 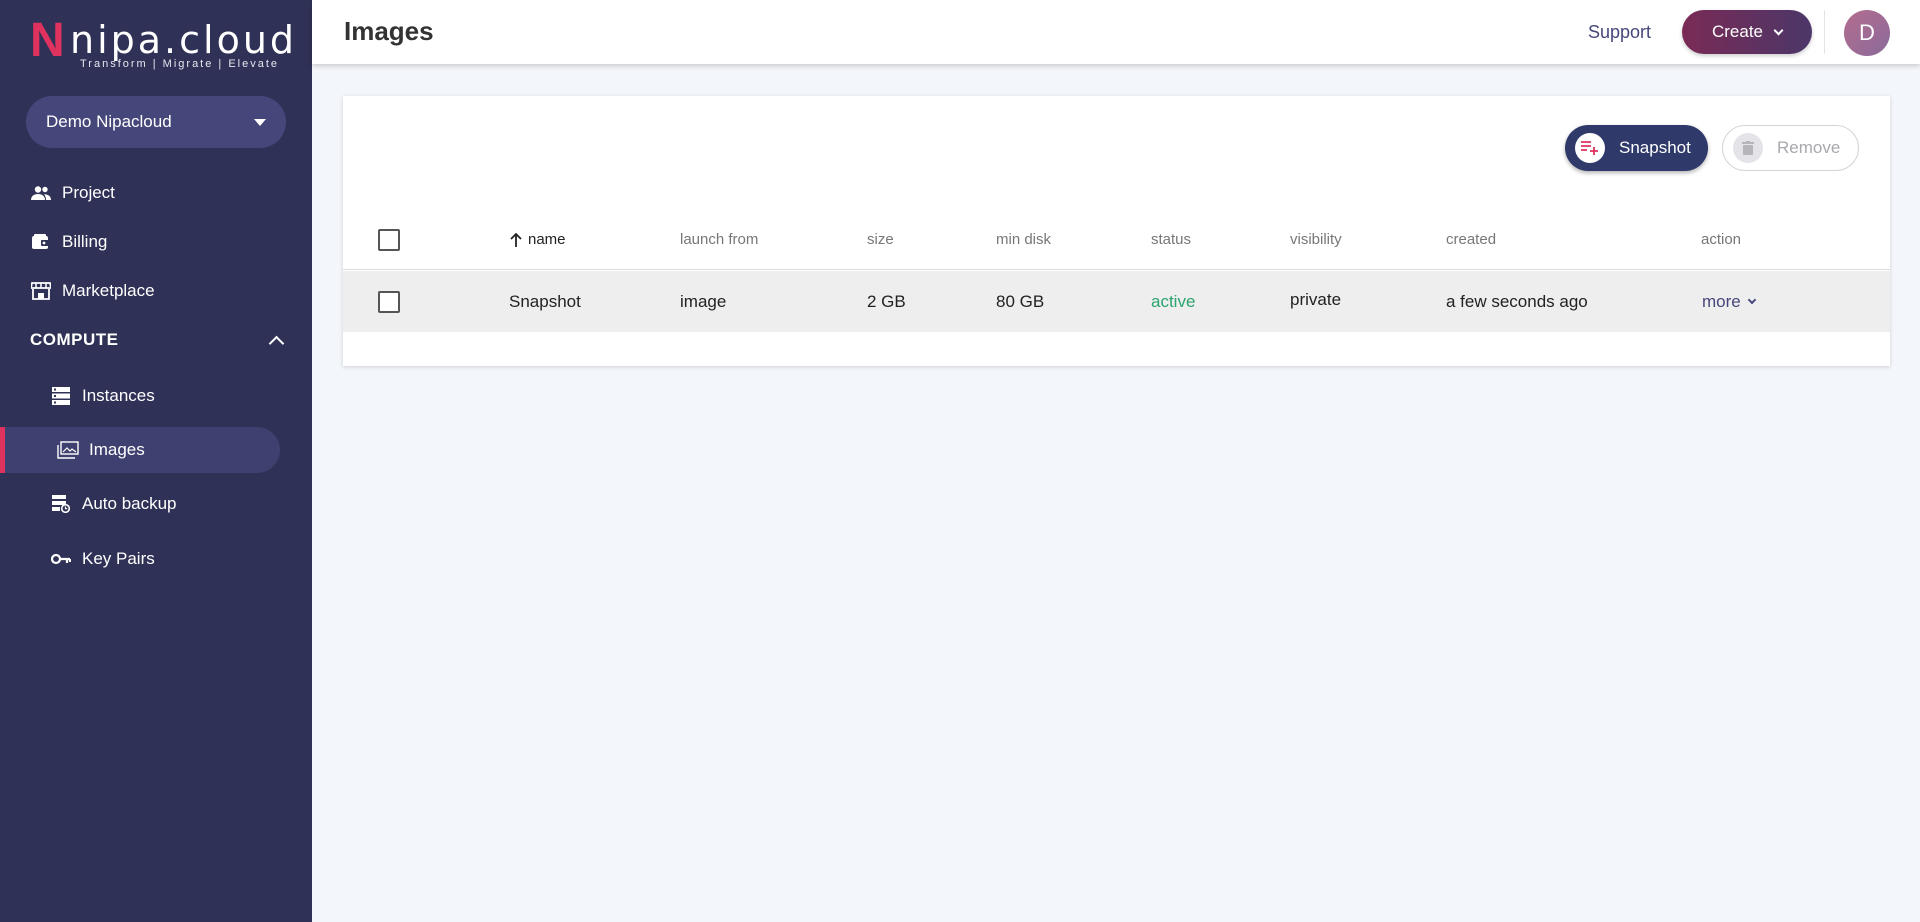 What do you see at coordinates (108, 290) in the screenshot?
I see `sidebar-item-label: Marketplace` at bounding box center [108, 290].